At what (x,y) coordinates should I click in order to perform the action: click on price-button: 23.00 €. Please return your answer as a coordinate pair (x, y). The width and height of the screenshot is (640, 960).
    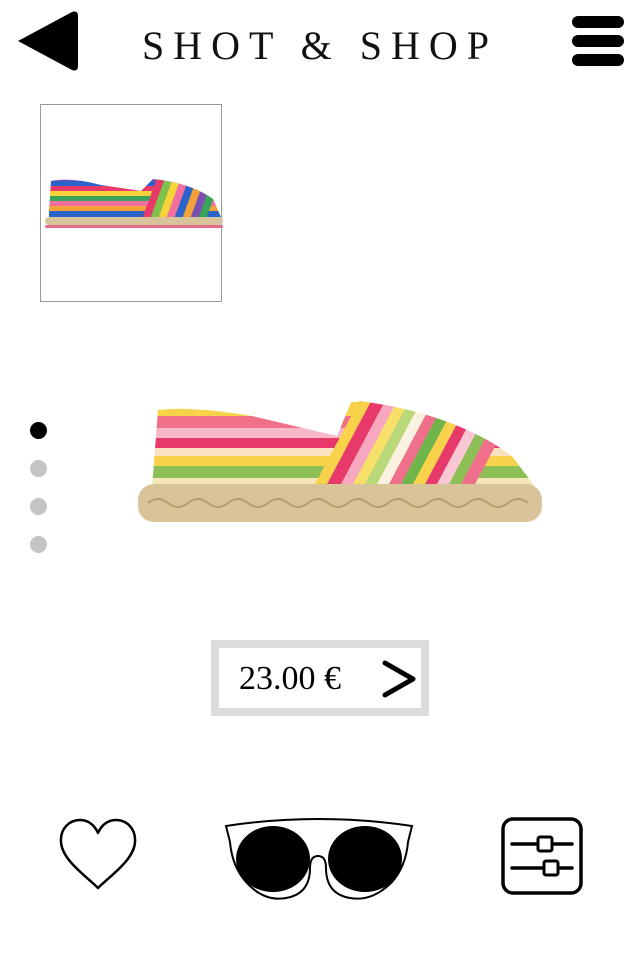
    Looking at the image, I should click on (320, 678).